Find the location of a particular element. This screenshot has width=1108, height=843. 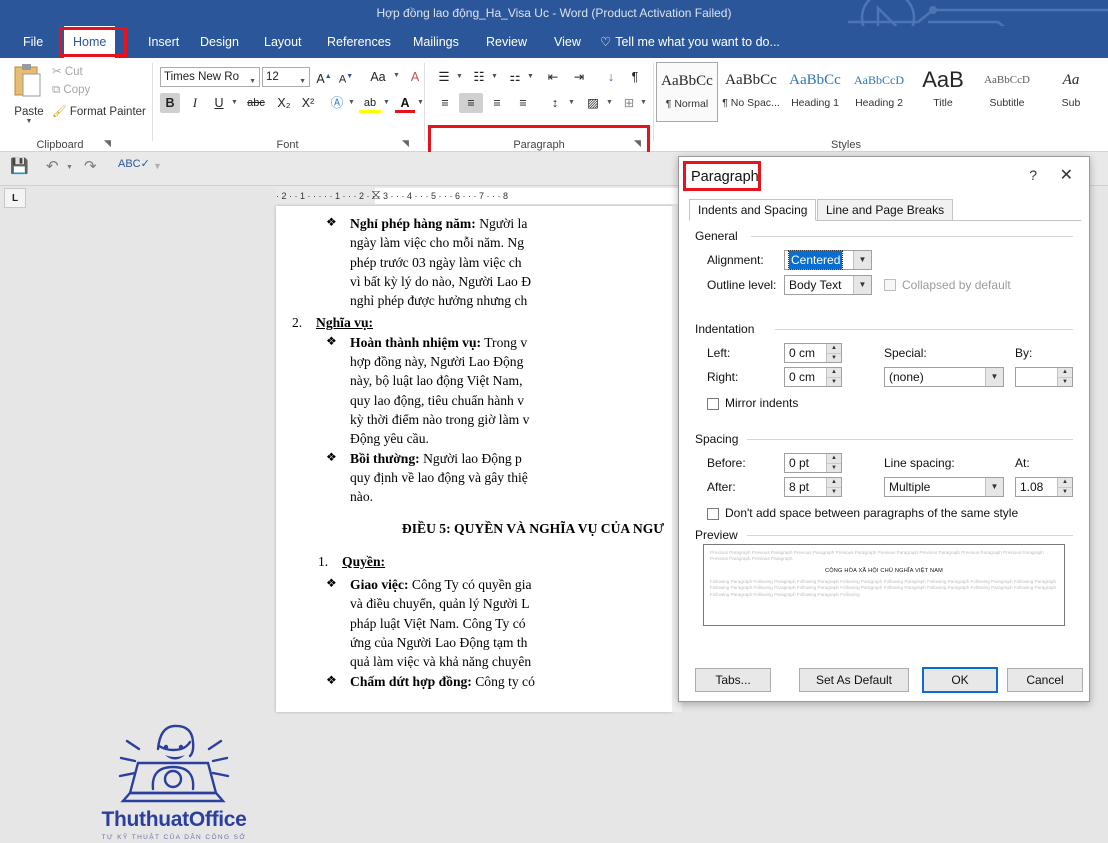

by-stepper: ▲ ▼ is located at coordinates (1044, 377).